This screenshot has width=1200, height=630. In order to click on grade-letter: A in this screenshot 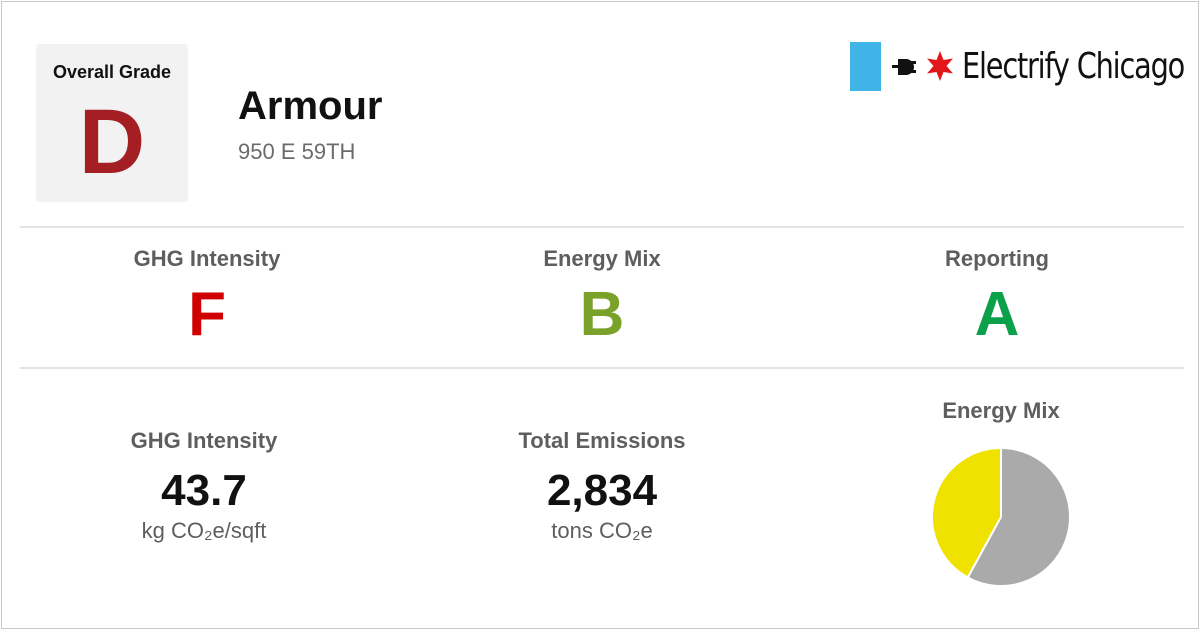, I will do `click(997, 314)`.